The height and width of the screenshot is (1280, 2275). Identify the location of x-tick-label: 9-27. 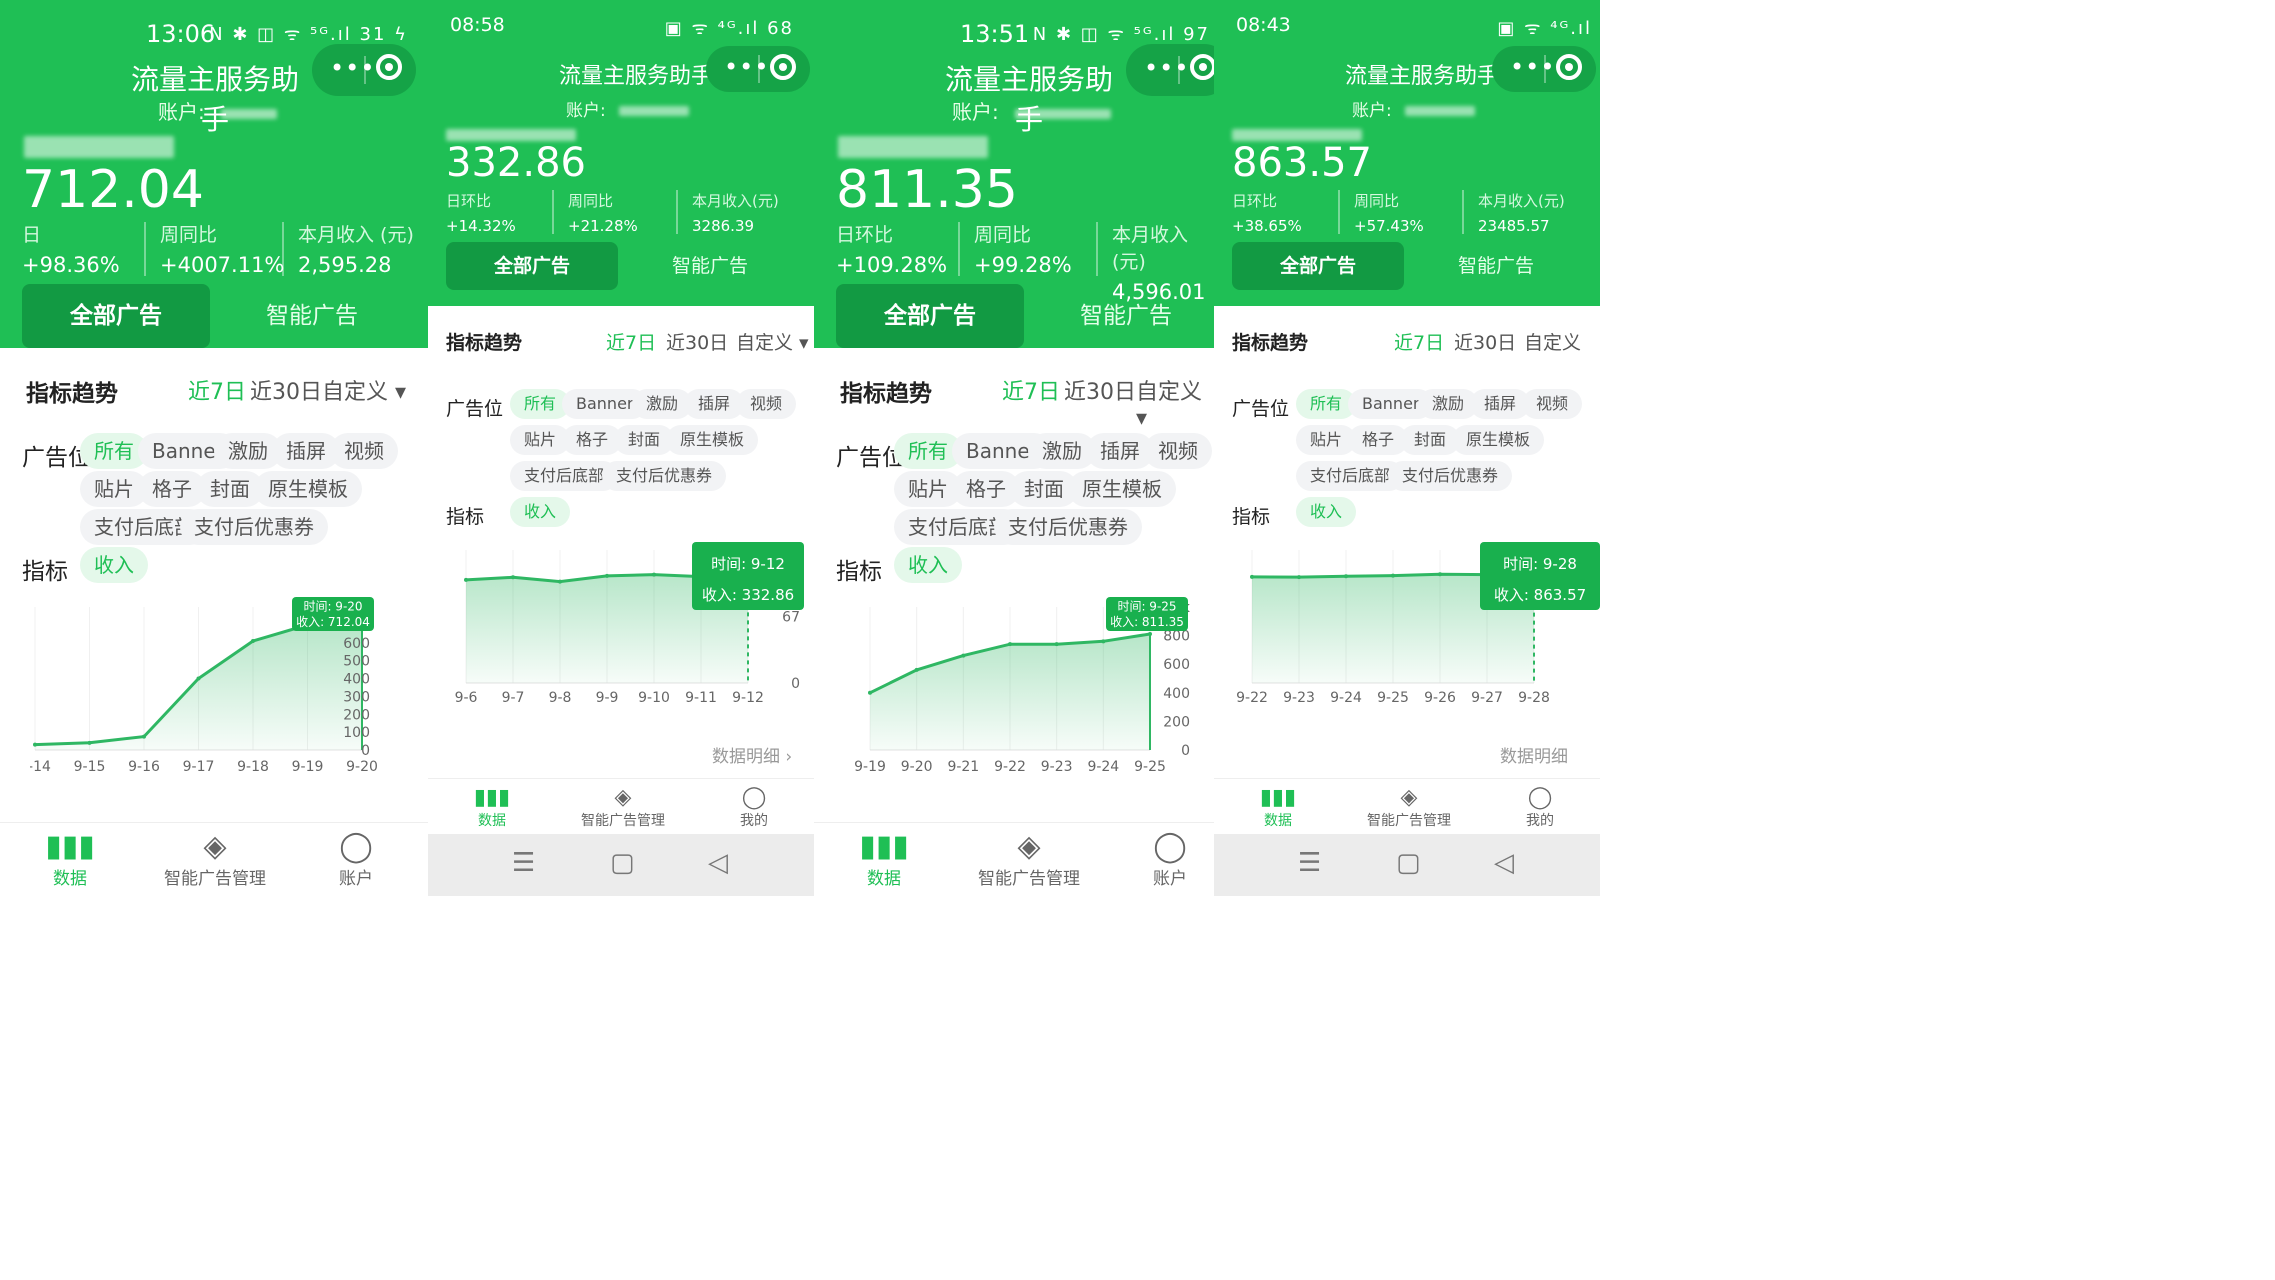
(1487, 698).